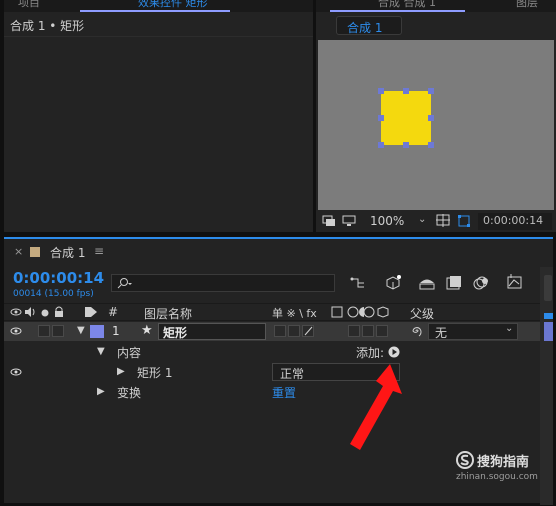 The image size is (556, 506). I want to click on watermark: 搜狗指南 zhinan.sogou.com, so click(504, 470).